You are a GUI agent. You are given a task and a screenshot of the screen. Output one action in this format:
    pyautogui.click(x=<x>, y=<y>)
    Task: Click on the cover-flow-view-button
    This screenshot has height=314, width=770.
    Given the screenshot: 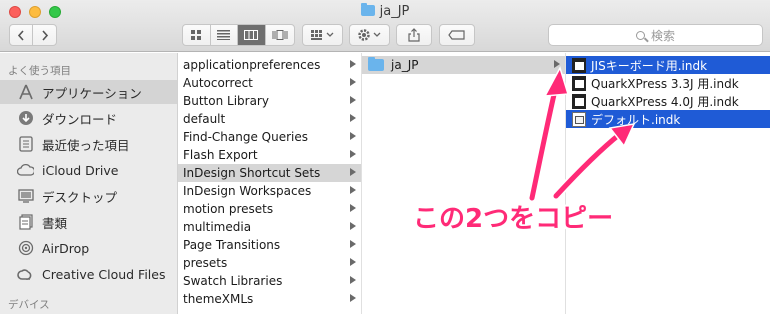 What is the action you would take?
    pyautogui.click(x=280, y=35)
    